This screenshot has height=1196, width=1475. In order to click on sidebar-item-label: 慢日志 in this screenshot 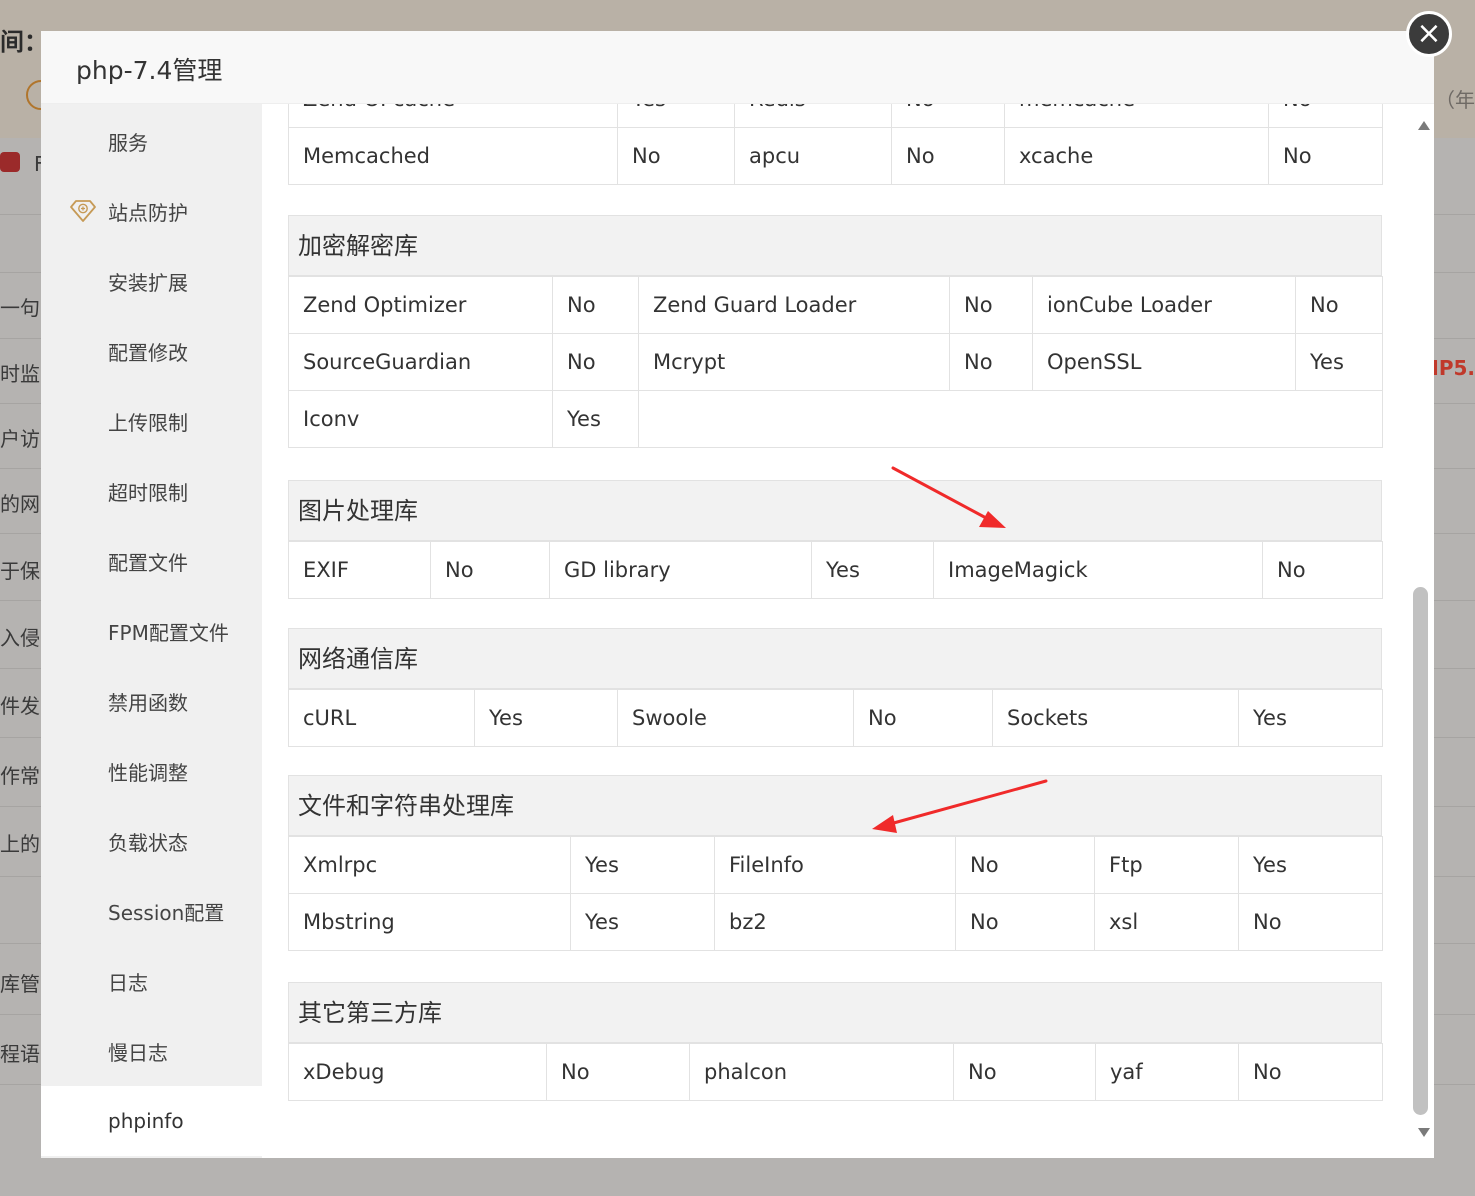, I will do `click(138, 1052)`.